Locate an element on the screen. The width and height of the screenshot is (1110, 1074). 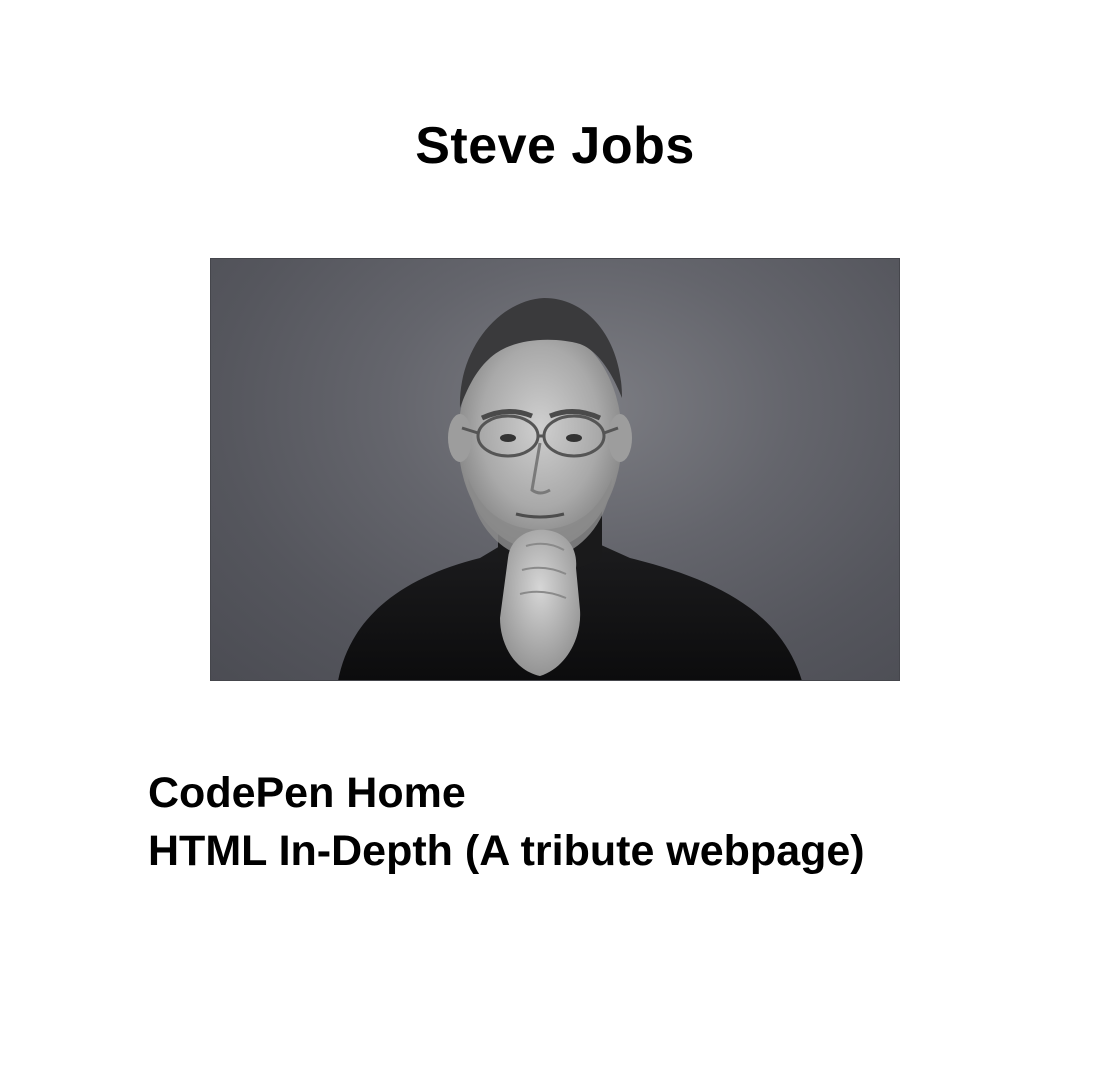
page-subtitle: HTML In-Depth (A tribute webpage) is located at coordinates (506, 851).